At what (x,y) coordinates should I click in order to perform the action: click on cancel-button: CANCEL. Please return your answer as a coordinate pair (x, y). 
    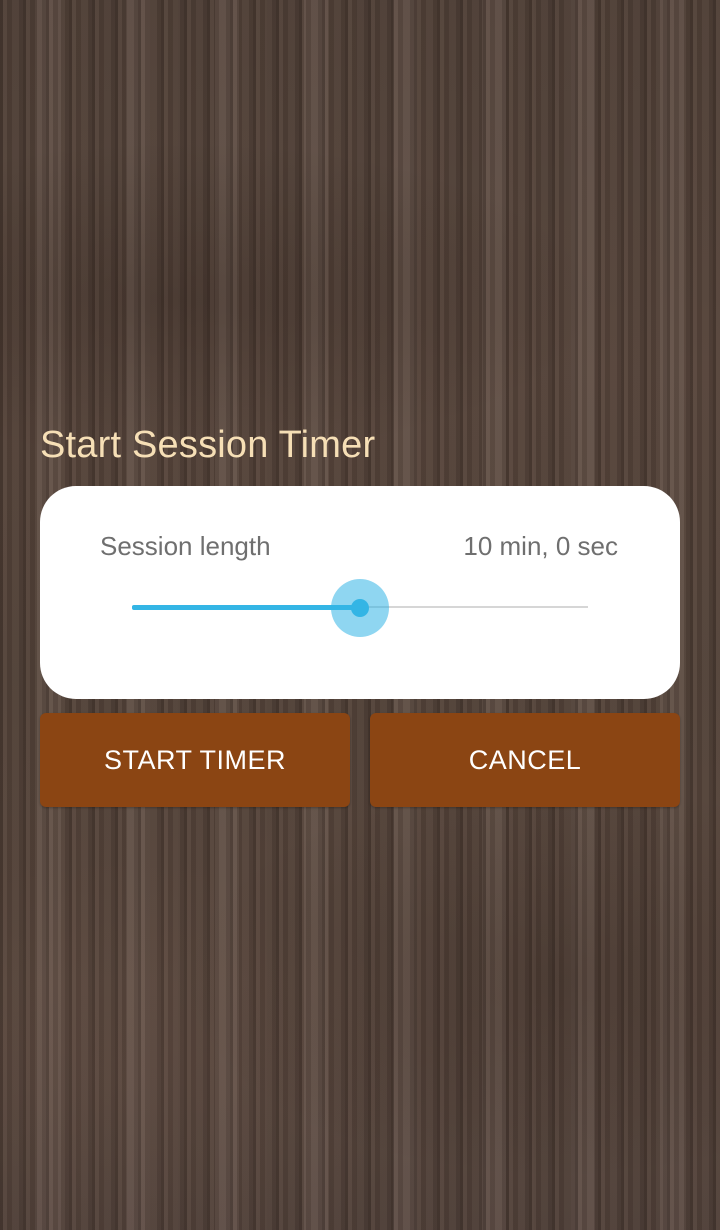
    Looking at the image, I should click on (525, 760).